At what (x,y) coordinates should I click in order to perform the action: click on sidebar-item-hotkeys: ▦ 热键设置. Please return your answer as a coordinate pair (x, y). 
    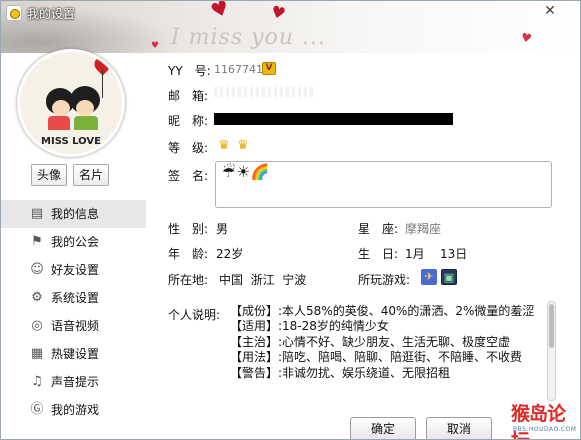
    Looking at the image, I should click on (73, 354).